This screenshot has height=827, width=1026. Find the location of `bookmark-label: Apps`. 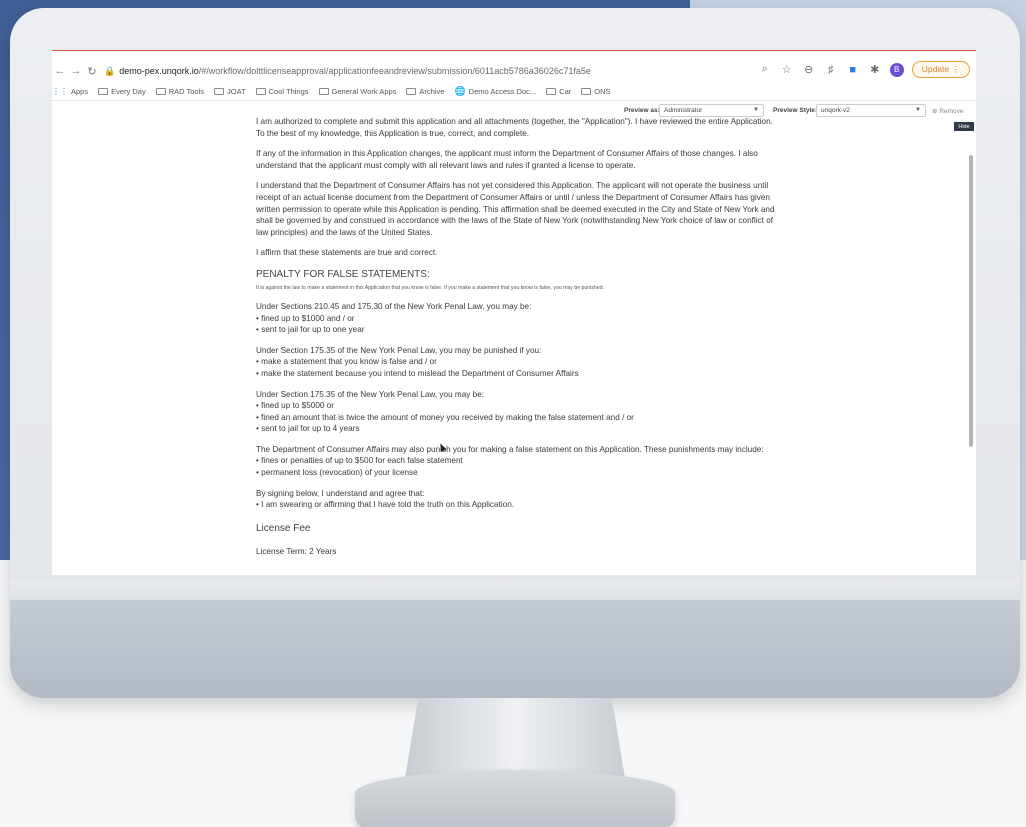

bookmark-label: Apps is located at coordinates (80, 91).